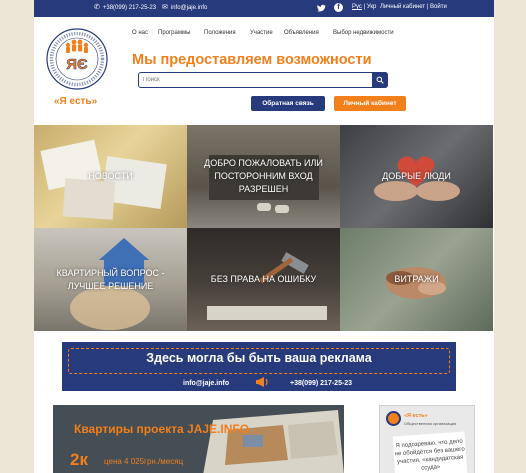  I want to click on nav-item-regulations: Положения, so click(220, 33).